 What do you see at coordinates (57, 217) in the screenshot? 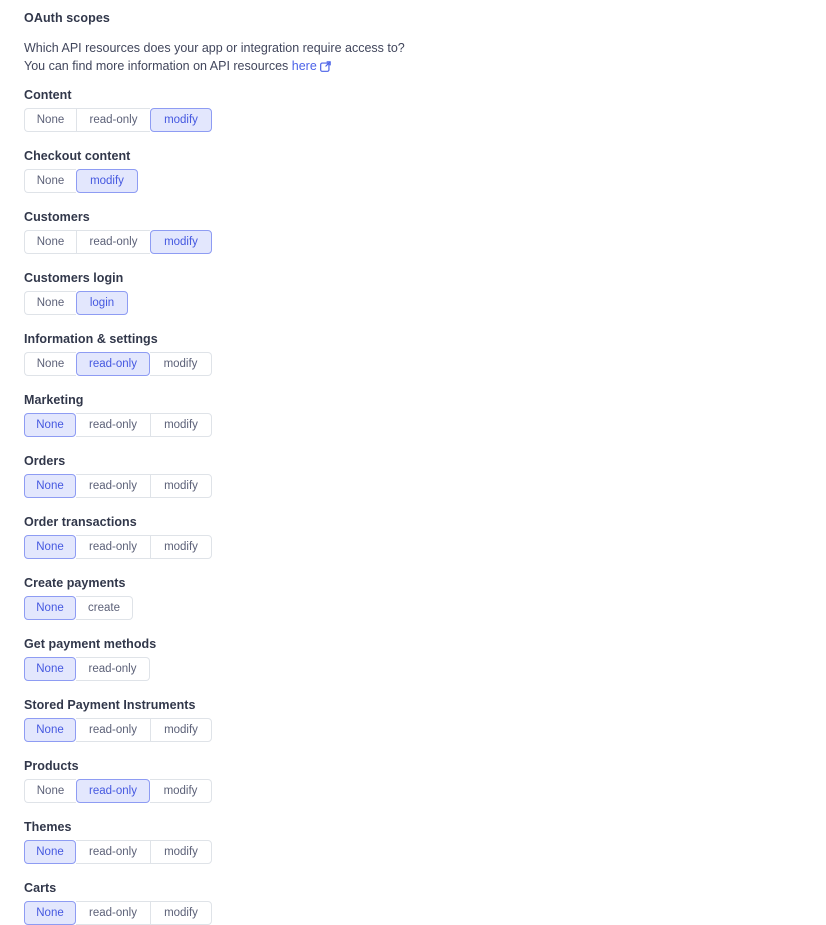
I see `scope-label: Customers` at bounding box center [57, 217].